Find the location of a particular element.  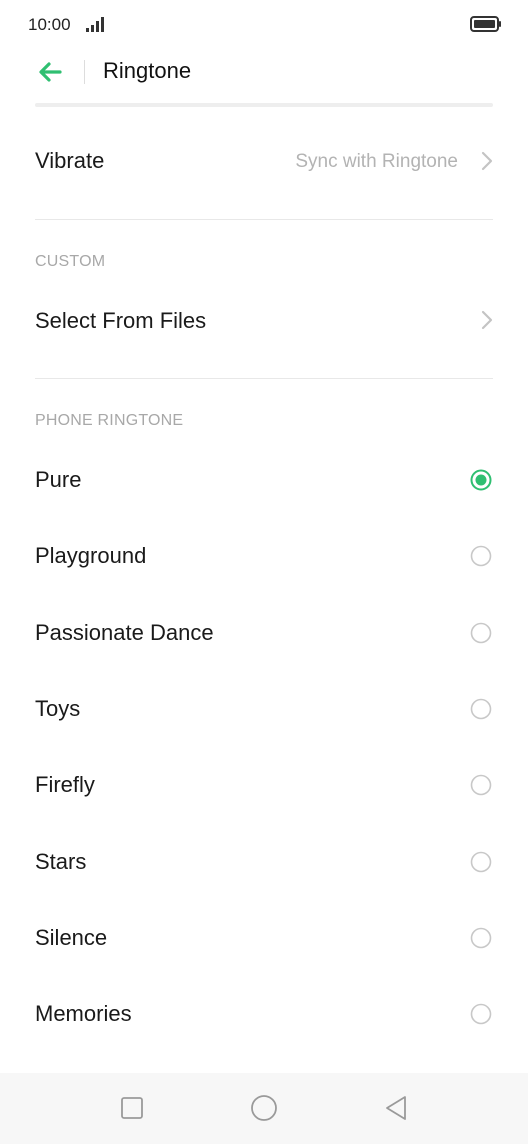

home-button is located at coordinates (264, 1108).